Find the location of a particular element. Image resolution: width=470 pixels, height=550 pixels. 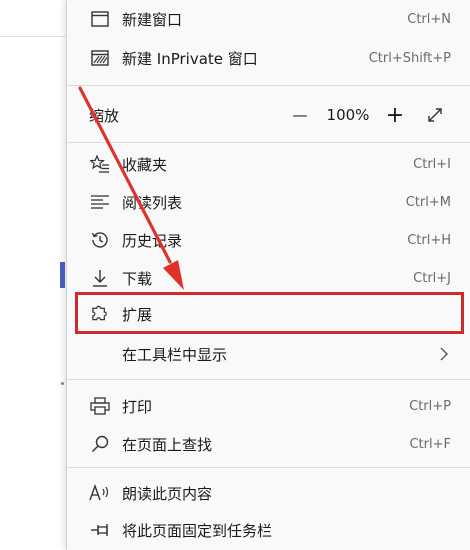

pin-icon is located at coordinates (100, 530).